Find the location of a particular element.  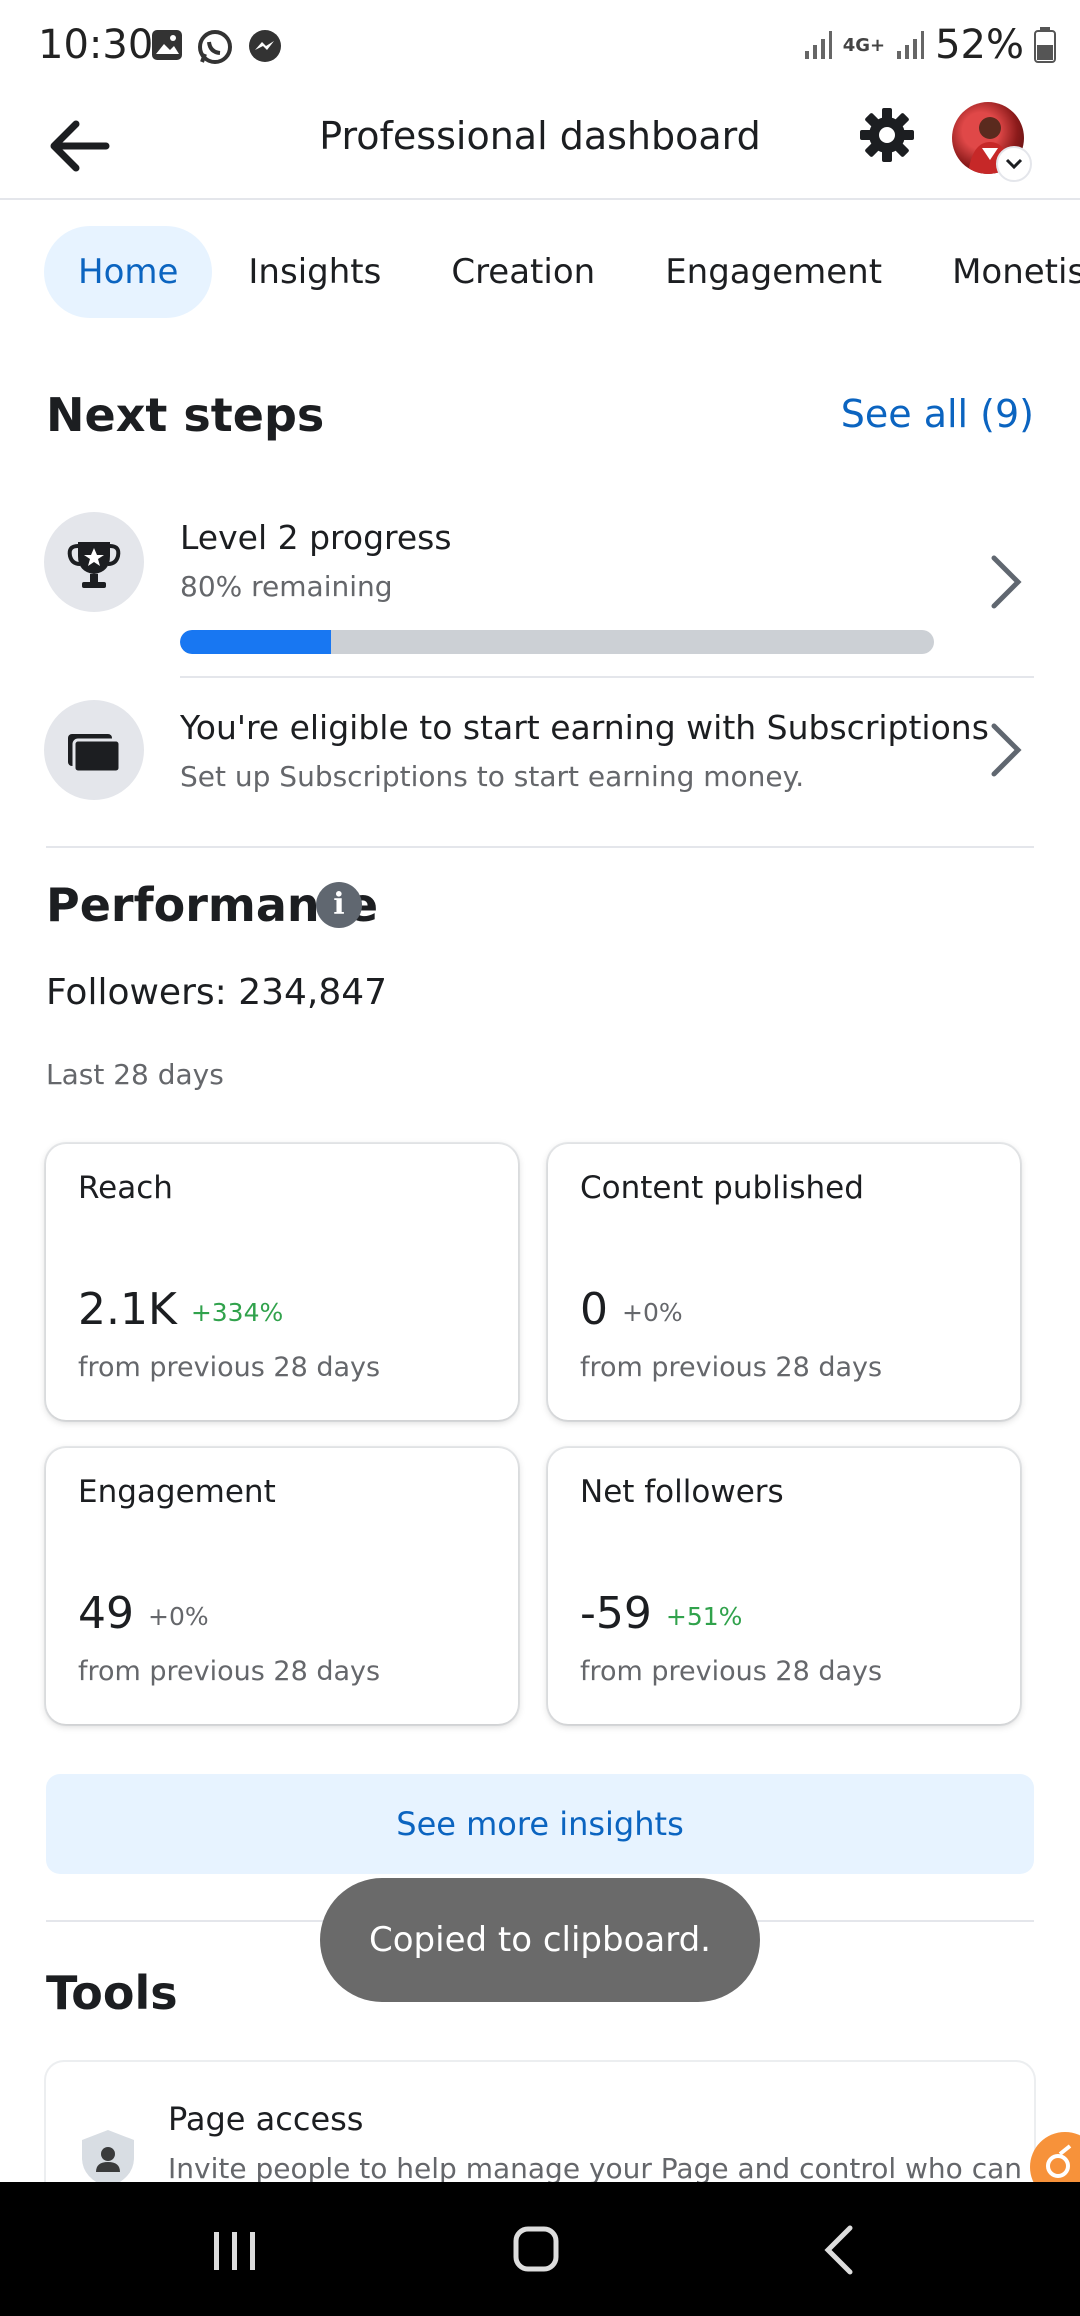

card-value-row: 49 +0% is located at coordinates (143, 1613).